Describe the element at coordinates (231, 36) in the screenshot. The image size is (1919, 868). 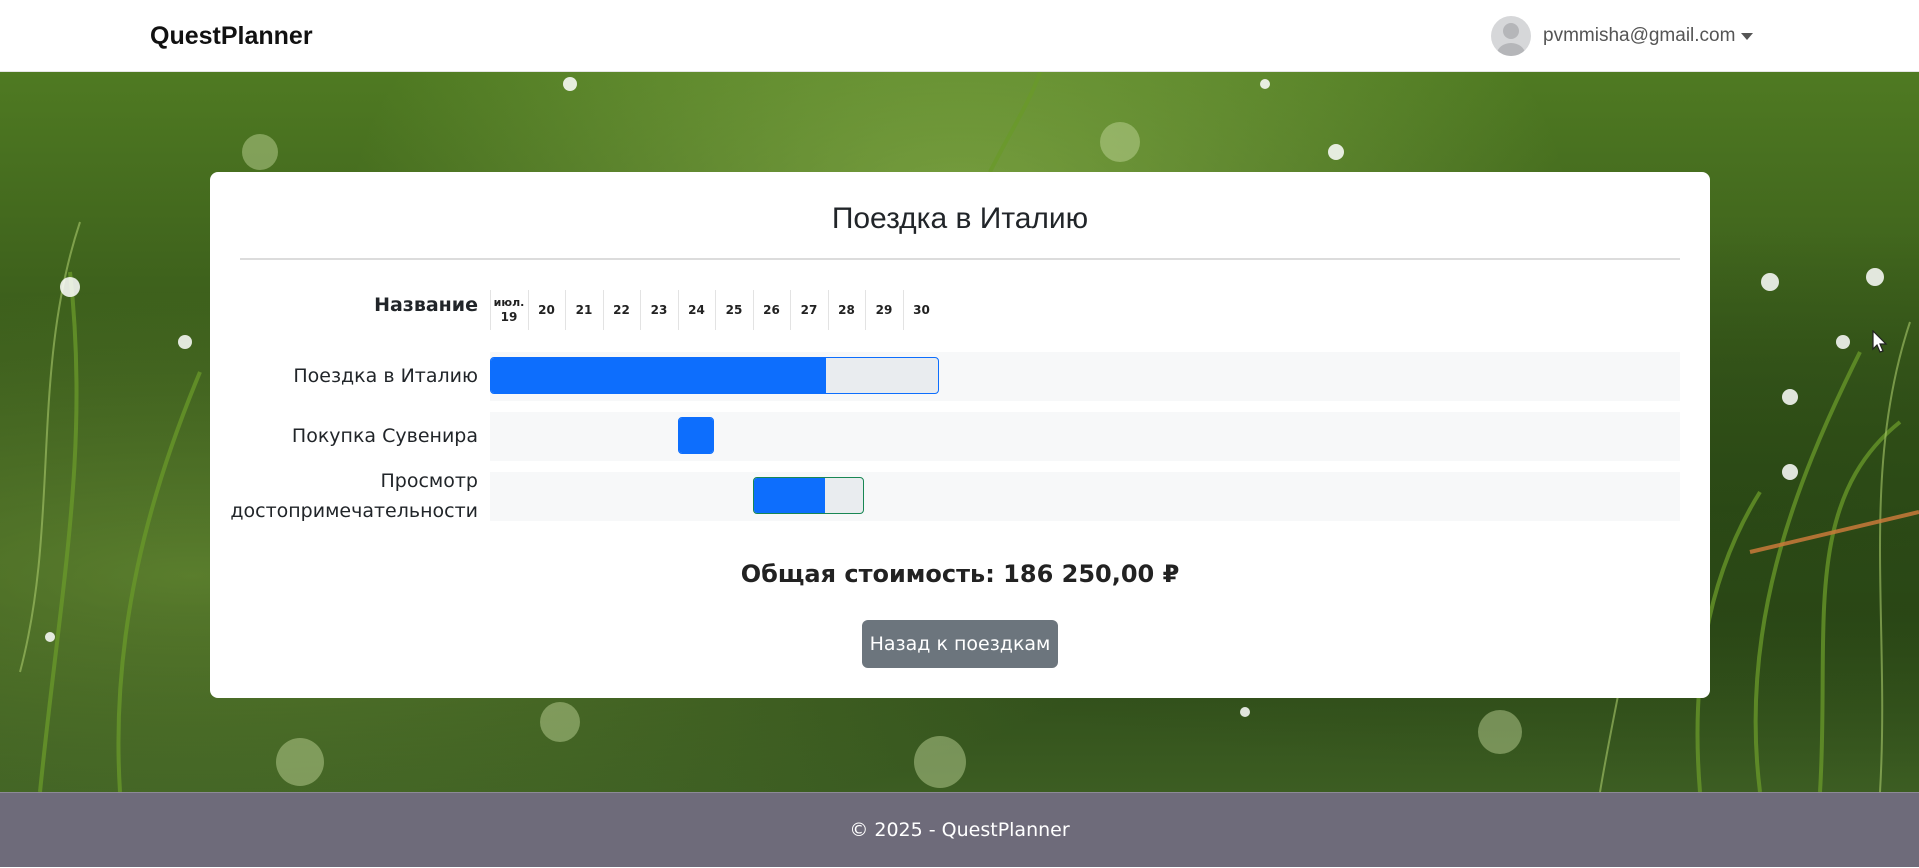
I see `brand-logo-link: QuestPlanner` at that location.